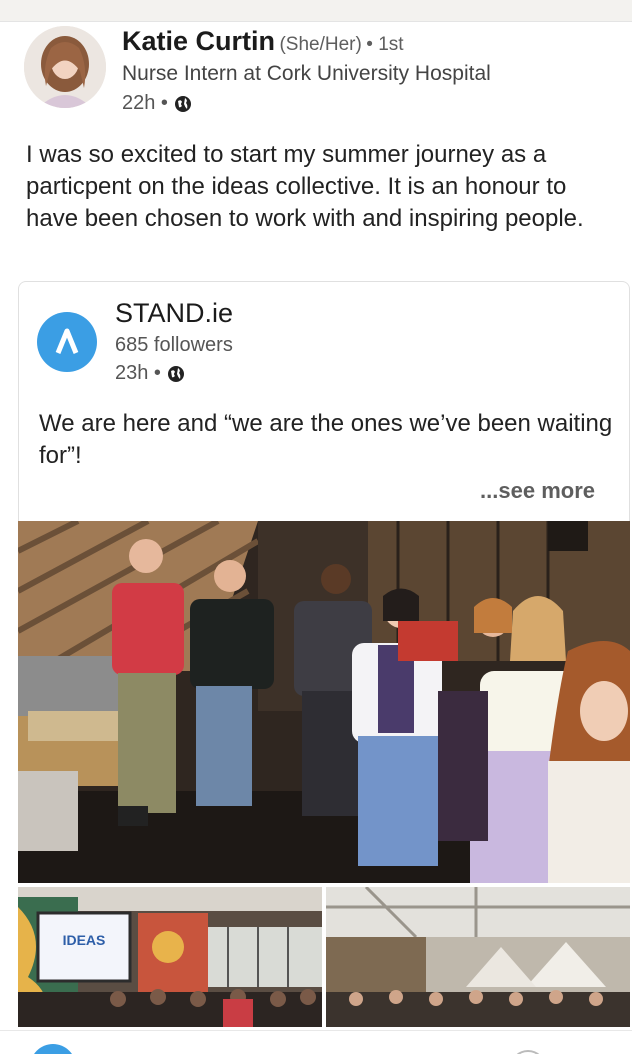 The width and height of the screenshot is (632, 1054). I want to click on cafe-room-photo, so click(478, 957).